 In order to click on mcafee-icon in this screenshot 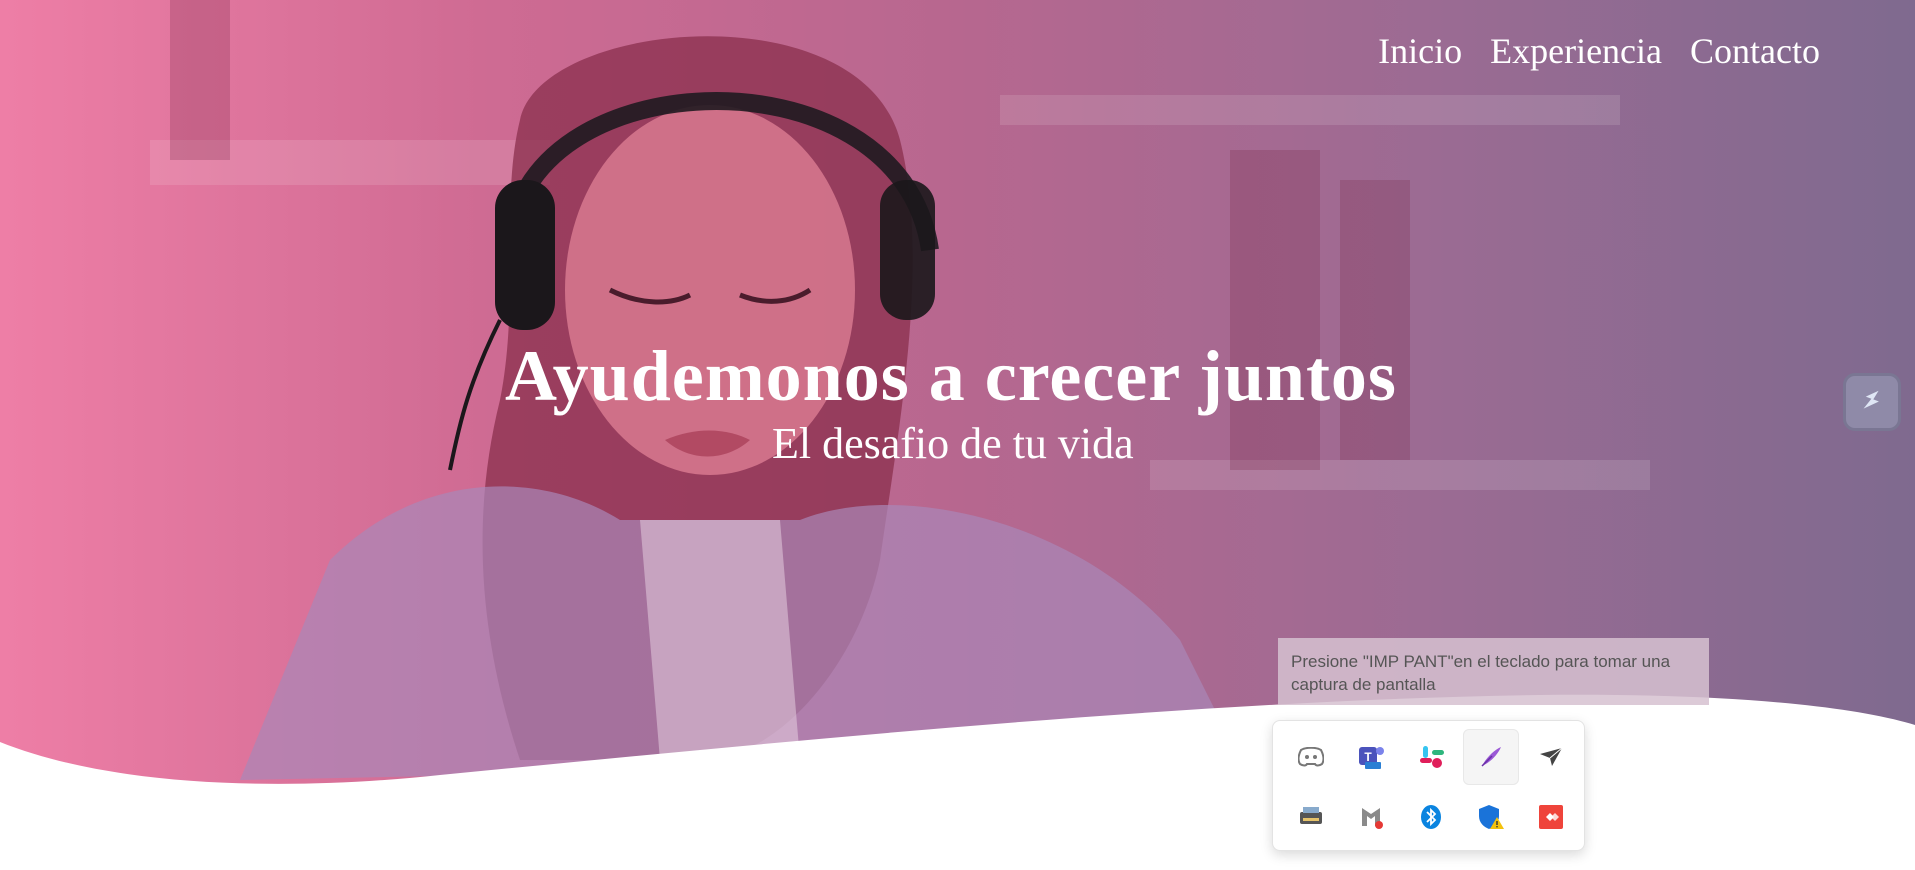, I will do `click(1371, 817)`.